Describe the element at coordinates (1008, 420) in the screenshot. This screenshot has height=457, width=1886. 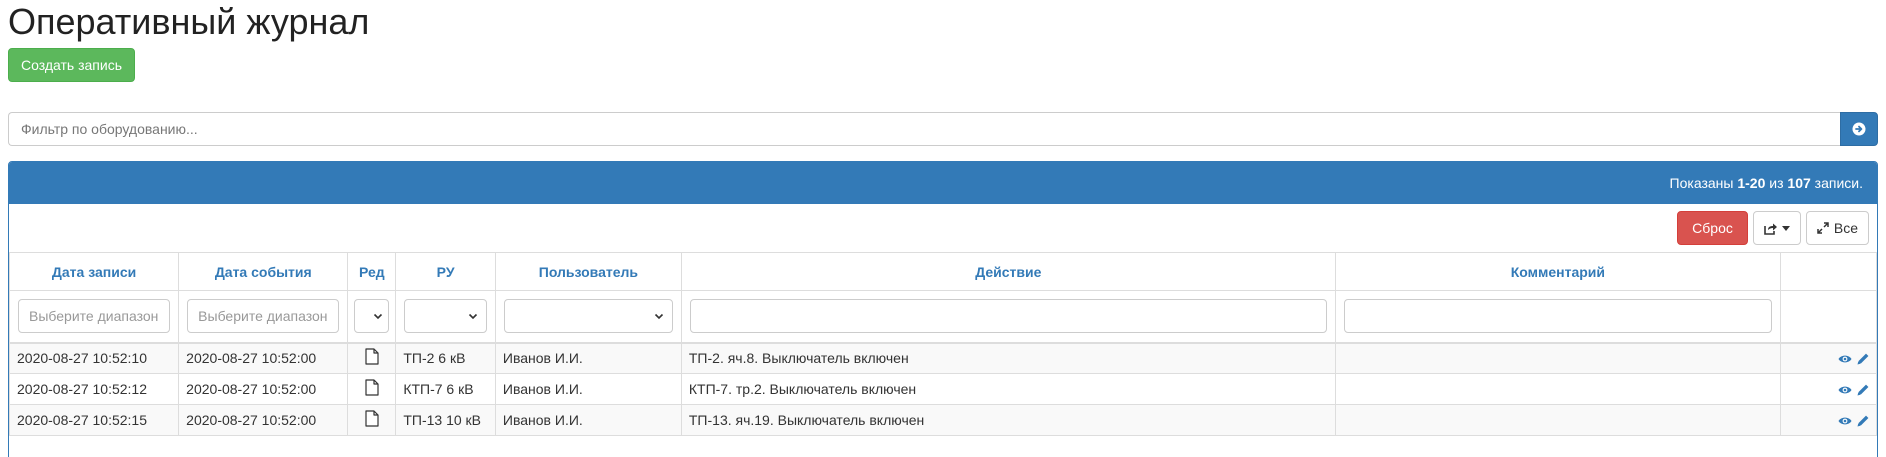
I see `cell-action: ТП-13. яч.19. Выключатель включен` at that location.